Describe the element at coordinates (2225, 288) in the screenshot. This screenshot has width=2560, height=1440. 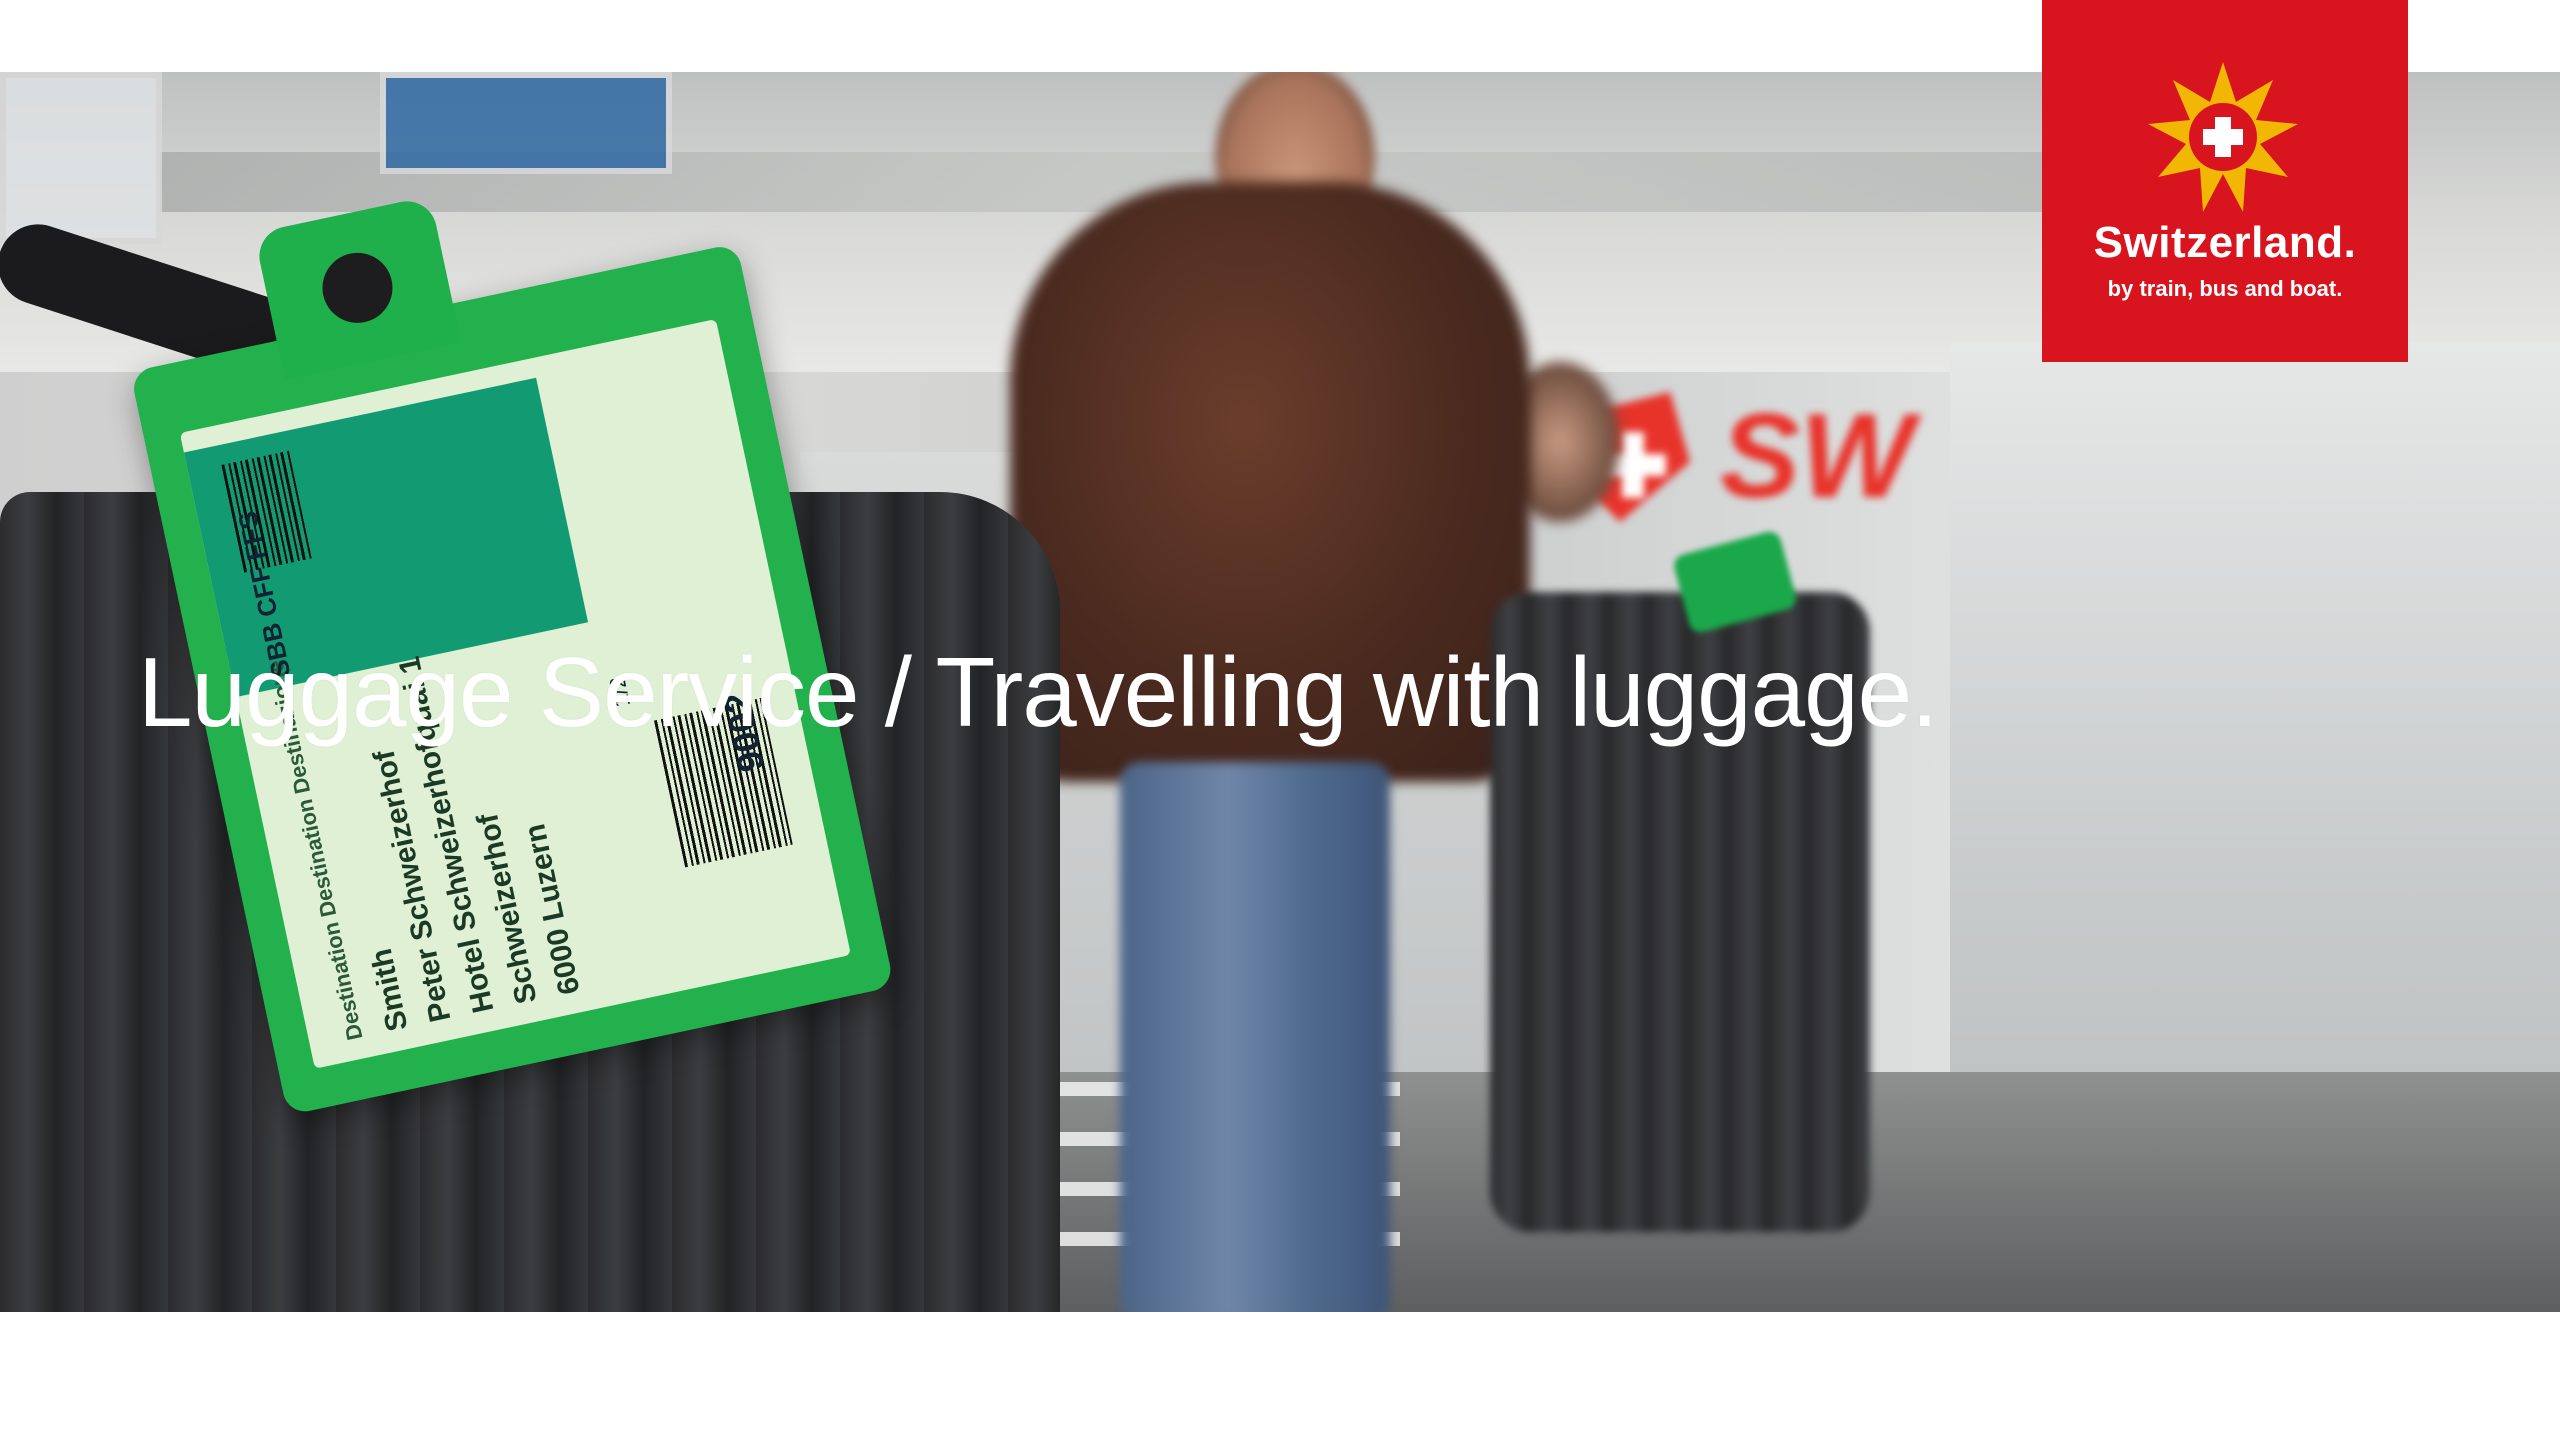
I see `brand-tagline: by train, bus and boat.` at that location.